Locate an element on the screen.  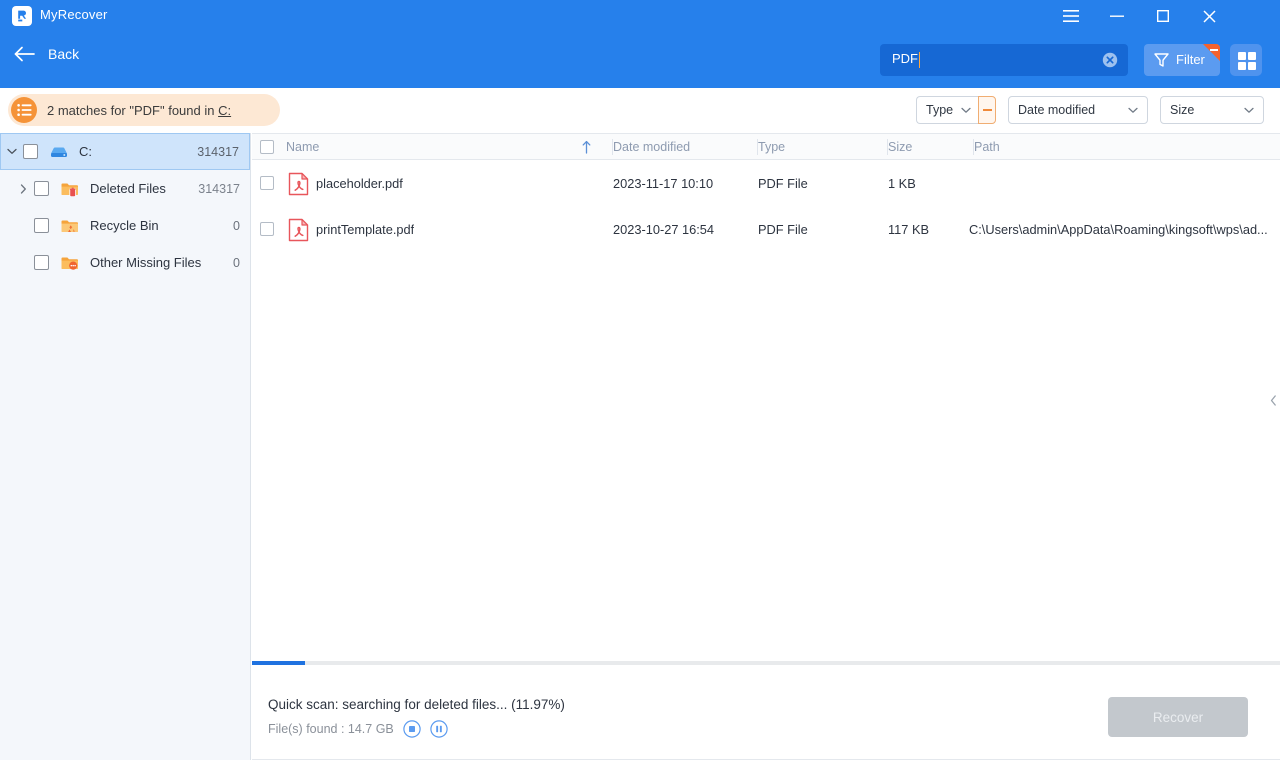
grid-view-icon is located at coordinates (1246, 60).